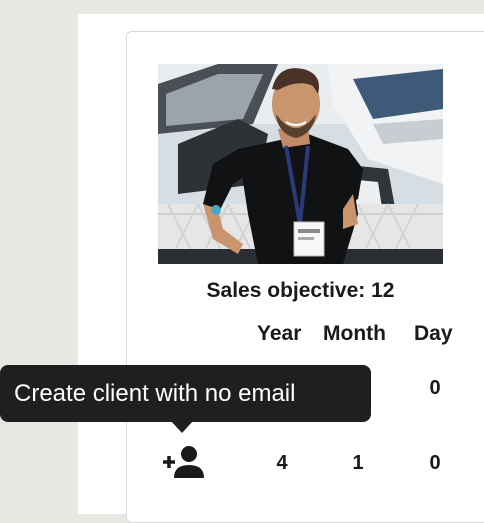 This screenshot has height=523, width=484. I want to click on row2-month: 1, so click(358, 463).